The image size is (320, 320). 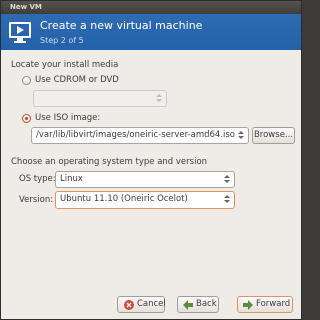 I want to click on arrow-right-icon, so click(x=248, y=305).